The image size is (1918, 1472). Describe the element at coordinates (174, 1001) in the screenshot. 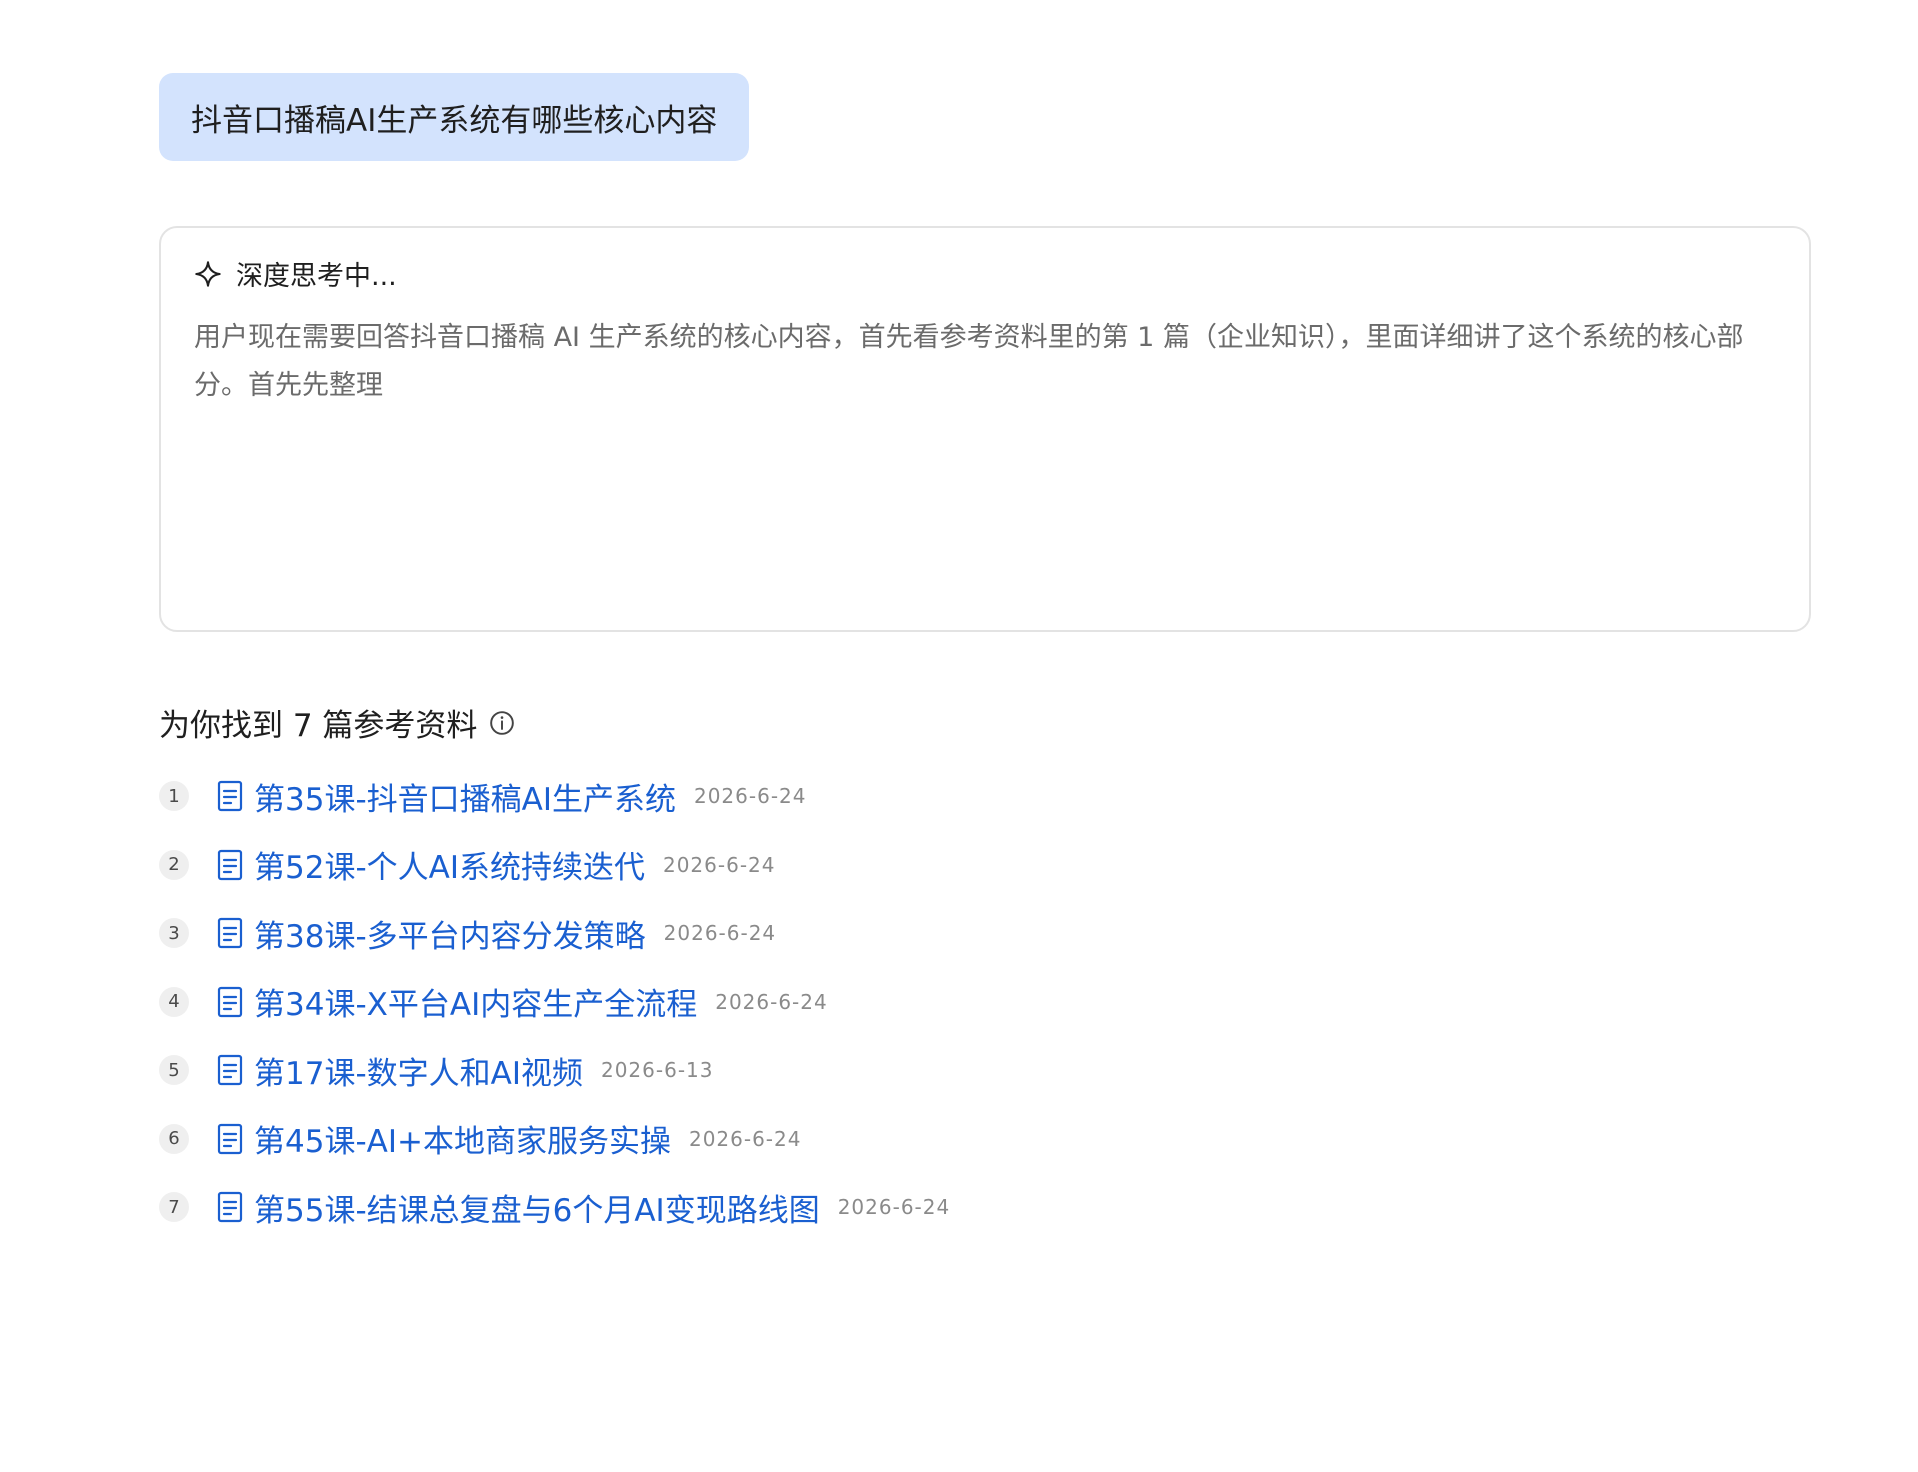

I see `reference-index-badge: 4` at that location.